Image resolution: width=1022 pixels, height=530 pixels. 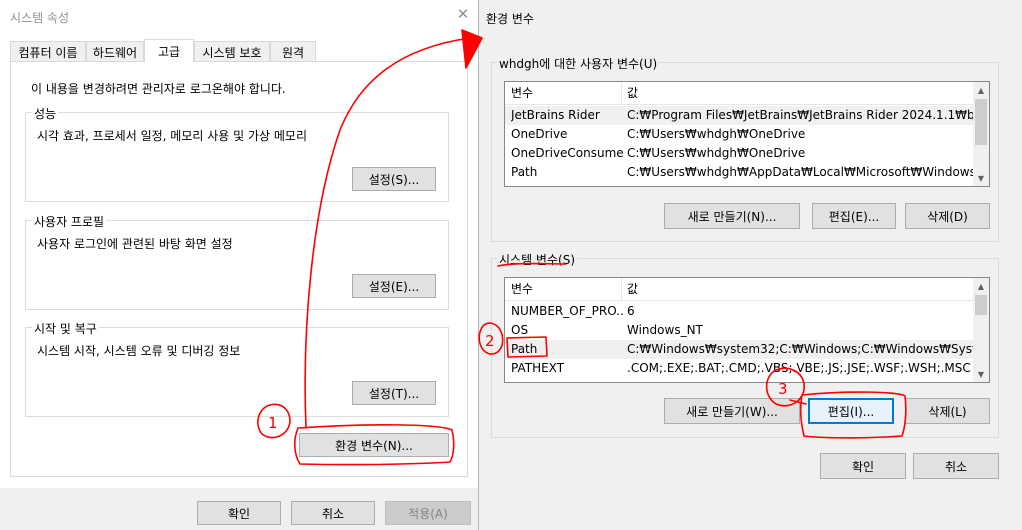 What do you see at coordinates (665, 330) in the screenshot?
I see `system-variable-value: Windows_NT` at bounding box center [665, 330].